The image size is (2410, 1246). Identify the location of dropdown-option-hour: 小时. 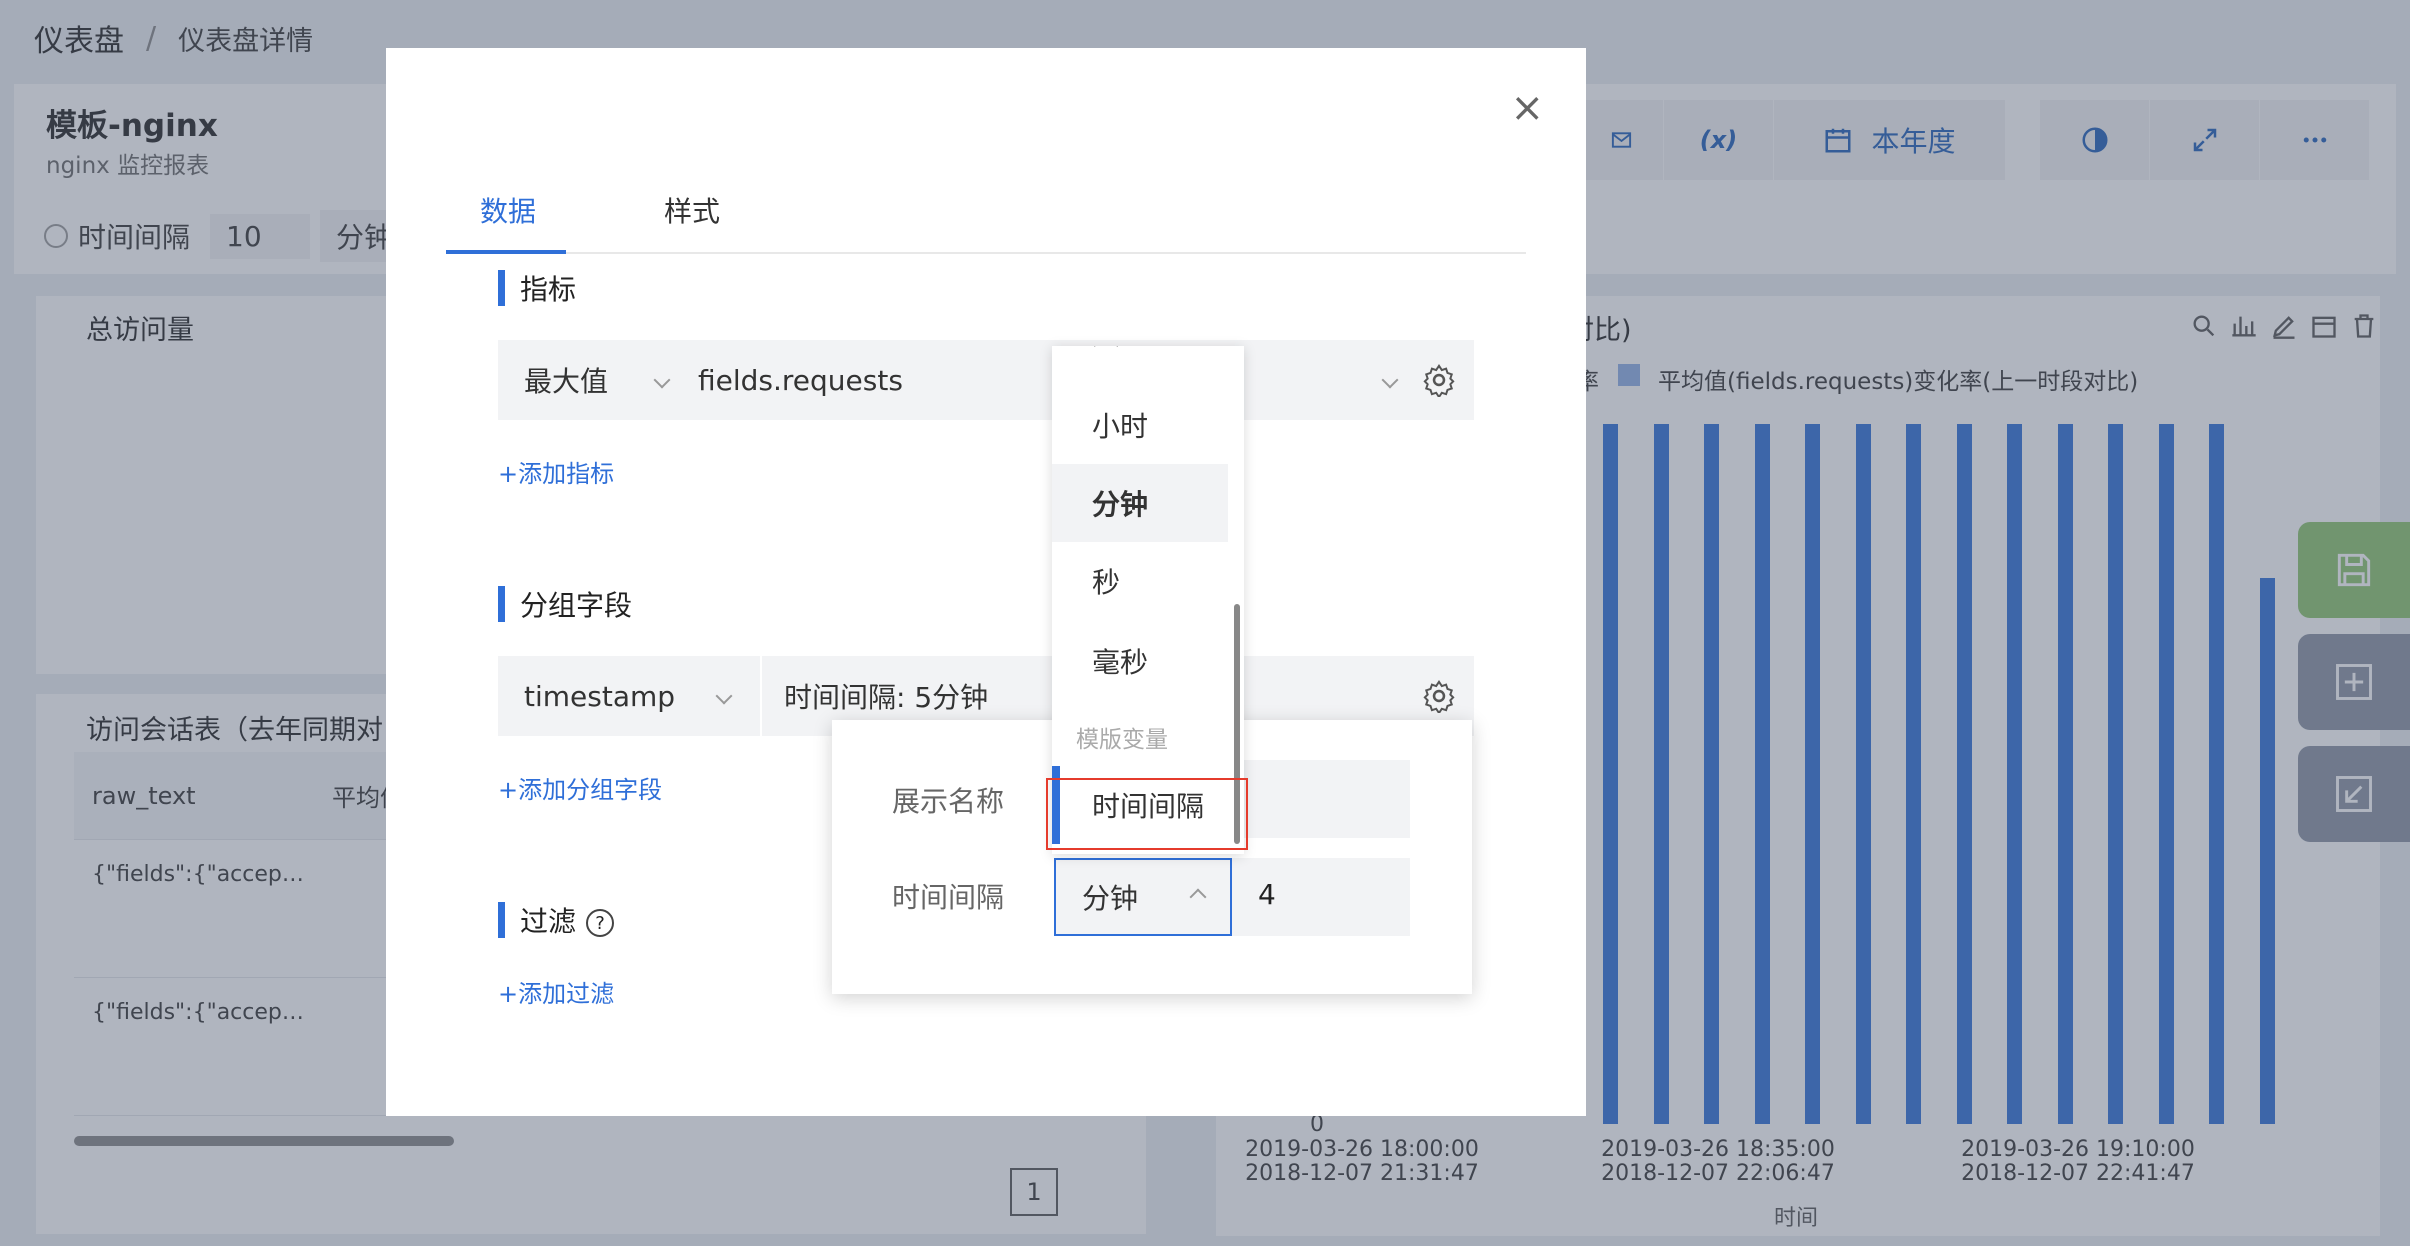
(1140, 425).